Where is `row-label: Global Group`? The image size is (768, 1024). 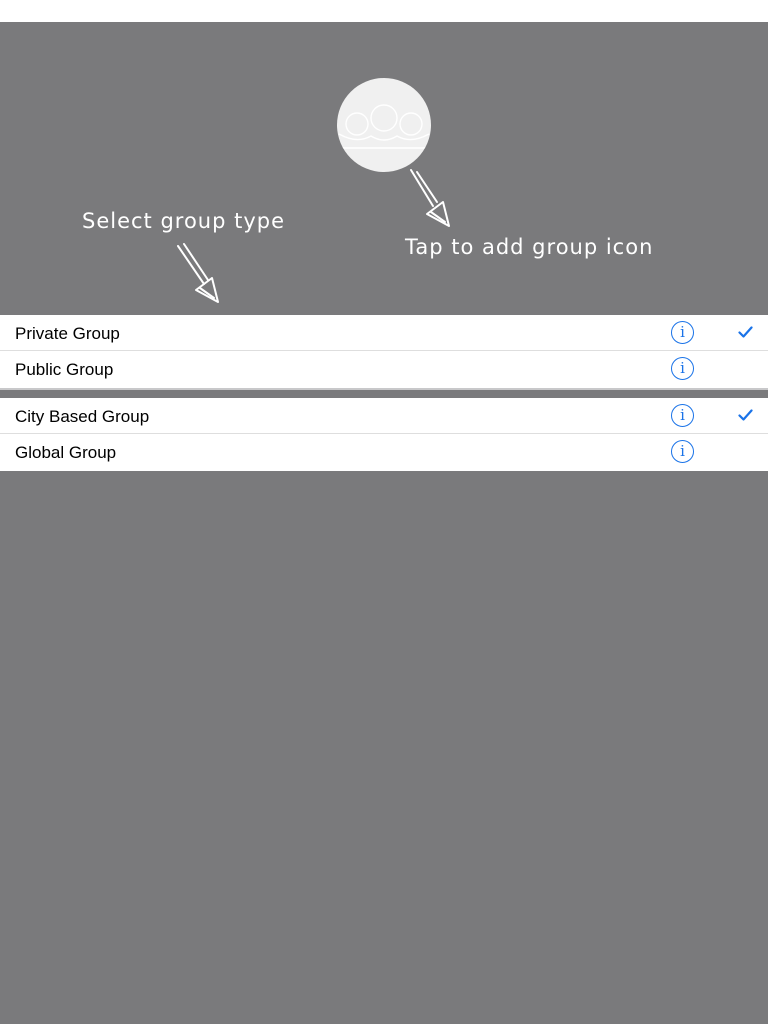
row-label: Global Group is located at coordinates (66, 452).